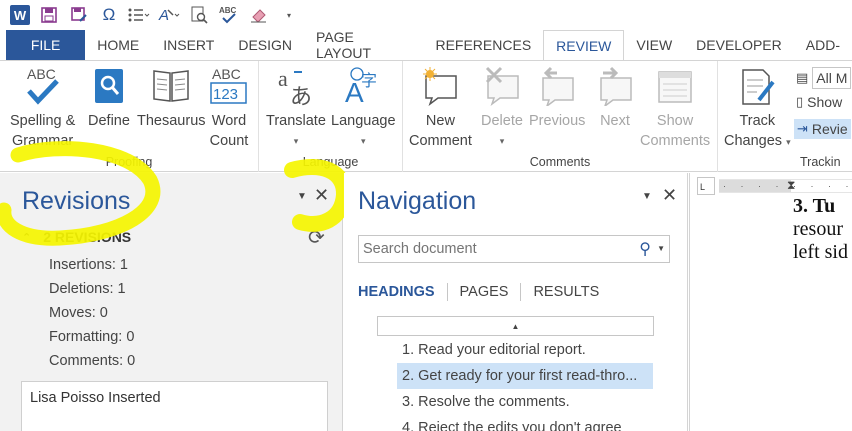  Describe the element at coordinates (321, 195) in the screenshot. I see `revisions-close-icon: ✕` at that location.